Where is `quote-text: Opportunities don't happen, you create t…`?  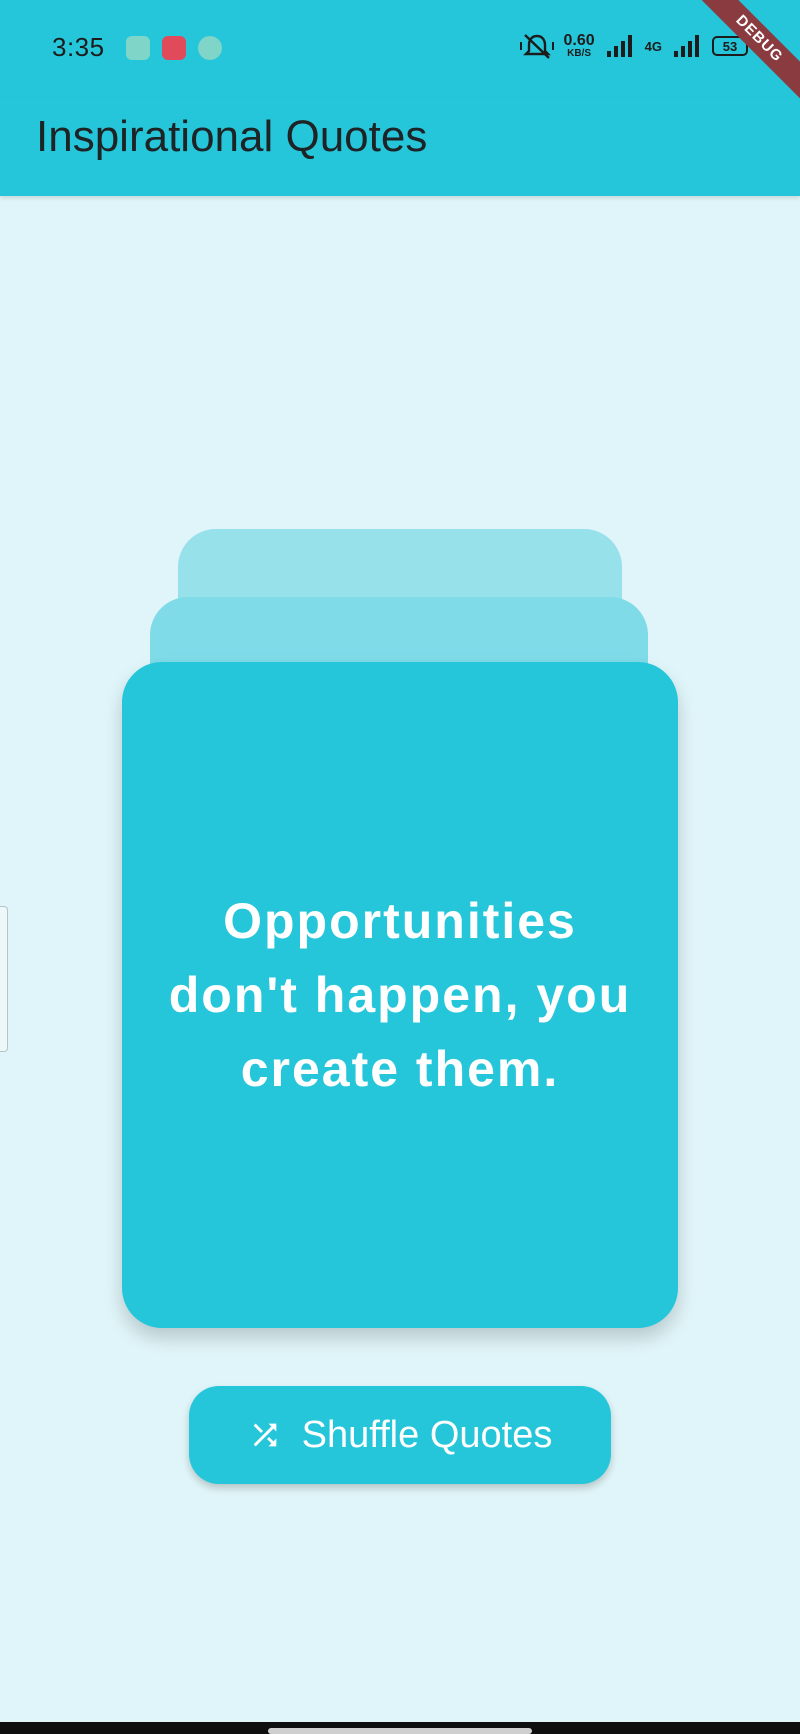
quote-text: Opportunities don't happen, you create t… is located at coordinates (400, 995).